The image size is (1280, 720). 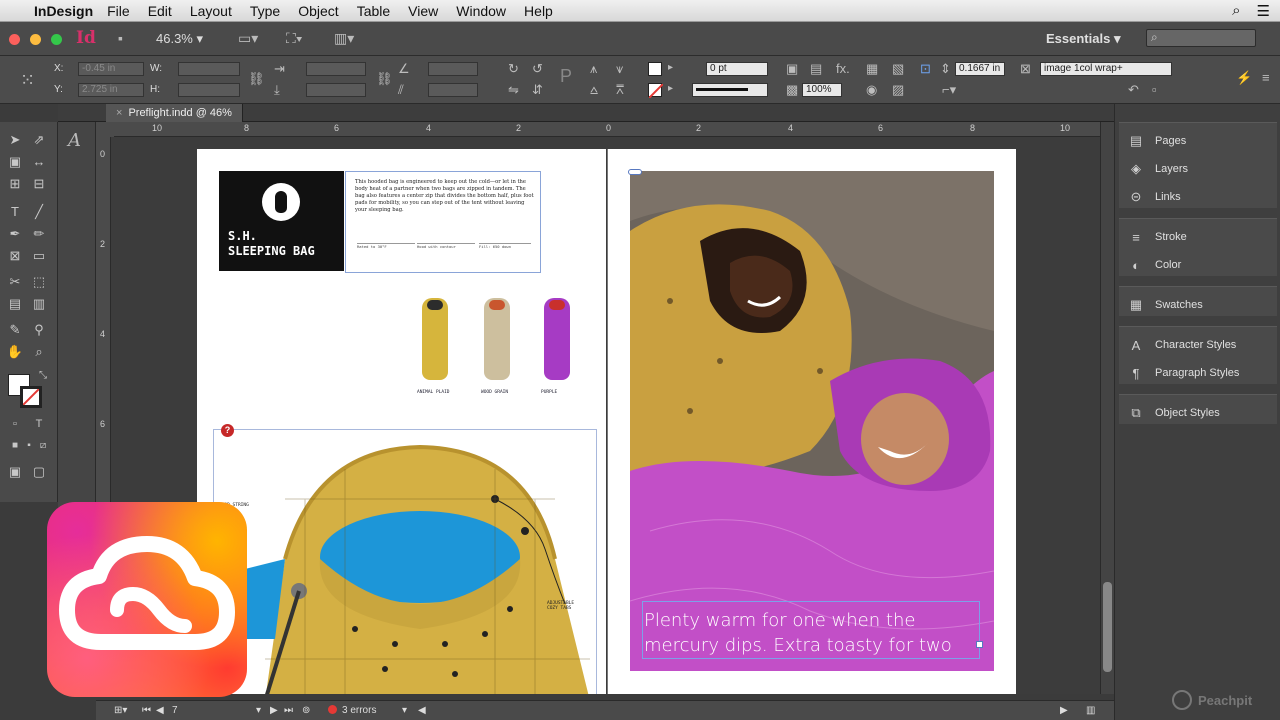 What do you see at coordinates (607, 129) in the screenshot?
I see `horizontal-ruler: 10 8 6 4 2 0 2 4 6 8 10` at bounding box center [607, 129].